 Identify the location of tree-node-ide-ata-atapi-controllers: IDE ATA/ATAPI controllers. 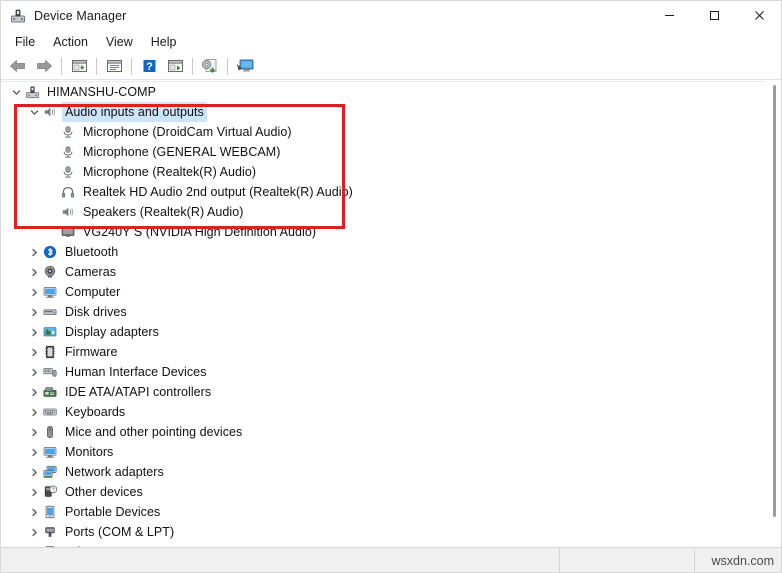
(380, 392).